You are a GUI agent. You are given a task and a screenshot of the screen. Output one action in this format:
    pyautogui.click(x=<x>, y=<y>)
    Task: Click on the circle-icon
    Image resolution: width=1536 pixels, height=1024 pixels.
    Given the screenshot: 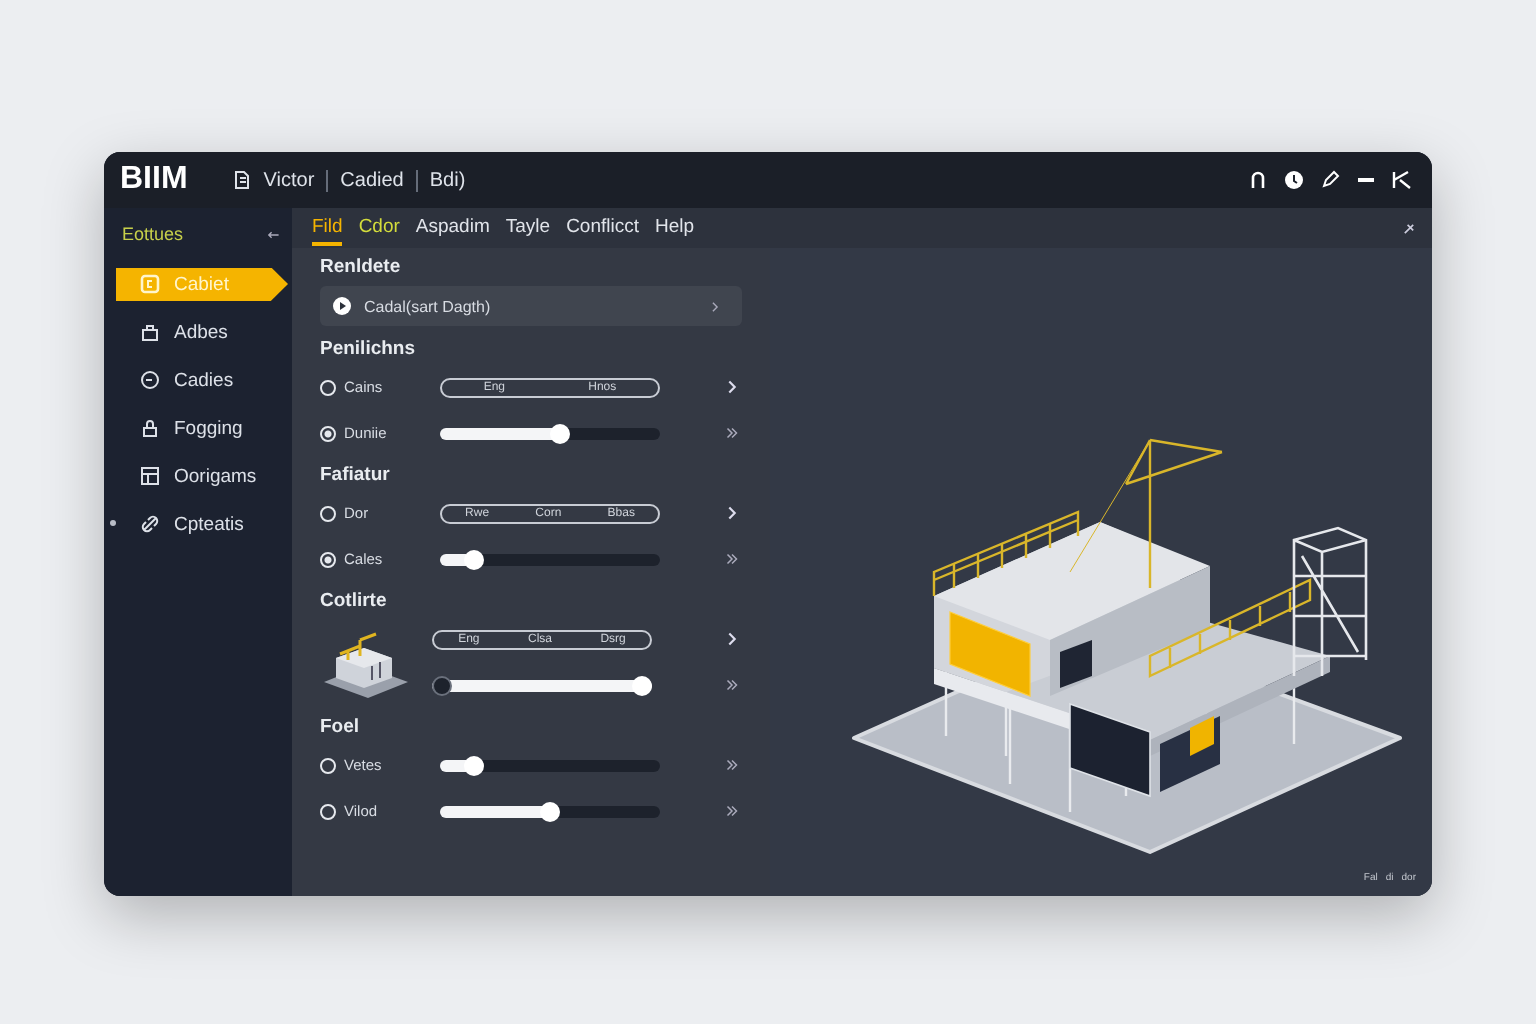 What is the action you would take?
    pyautogui.click(x=150, y=380)
    